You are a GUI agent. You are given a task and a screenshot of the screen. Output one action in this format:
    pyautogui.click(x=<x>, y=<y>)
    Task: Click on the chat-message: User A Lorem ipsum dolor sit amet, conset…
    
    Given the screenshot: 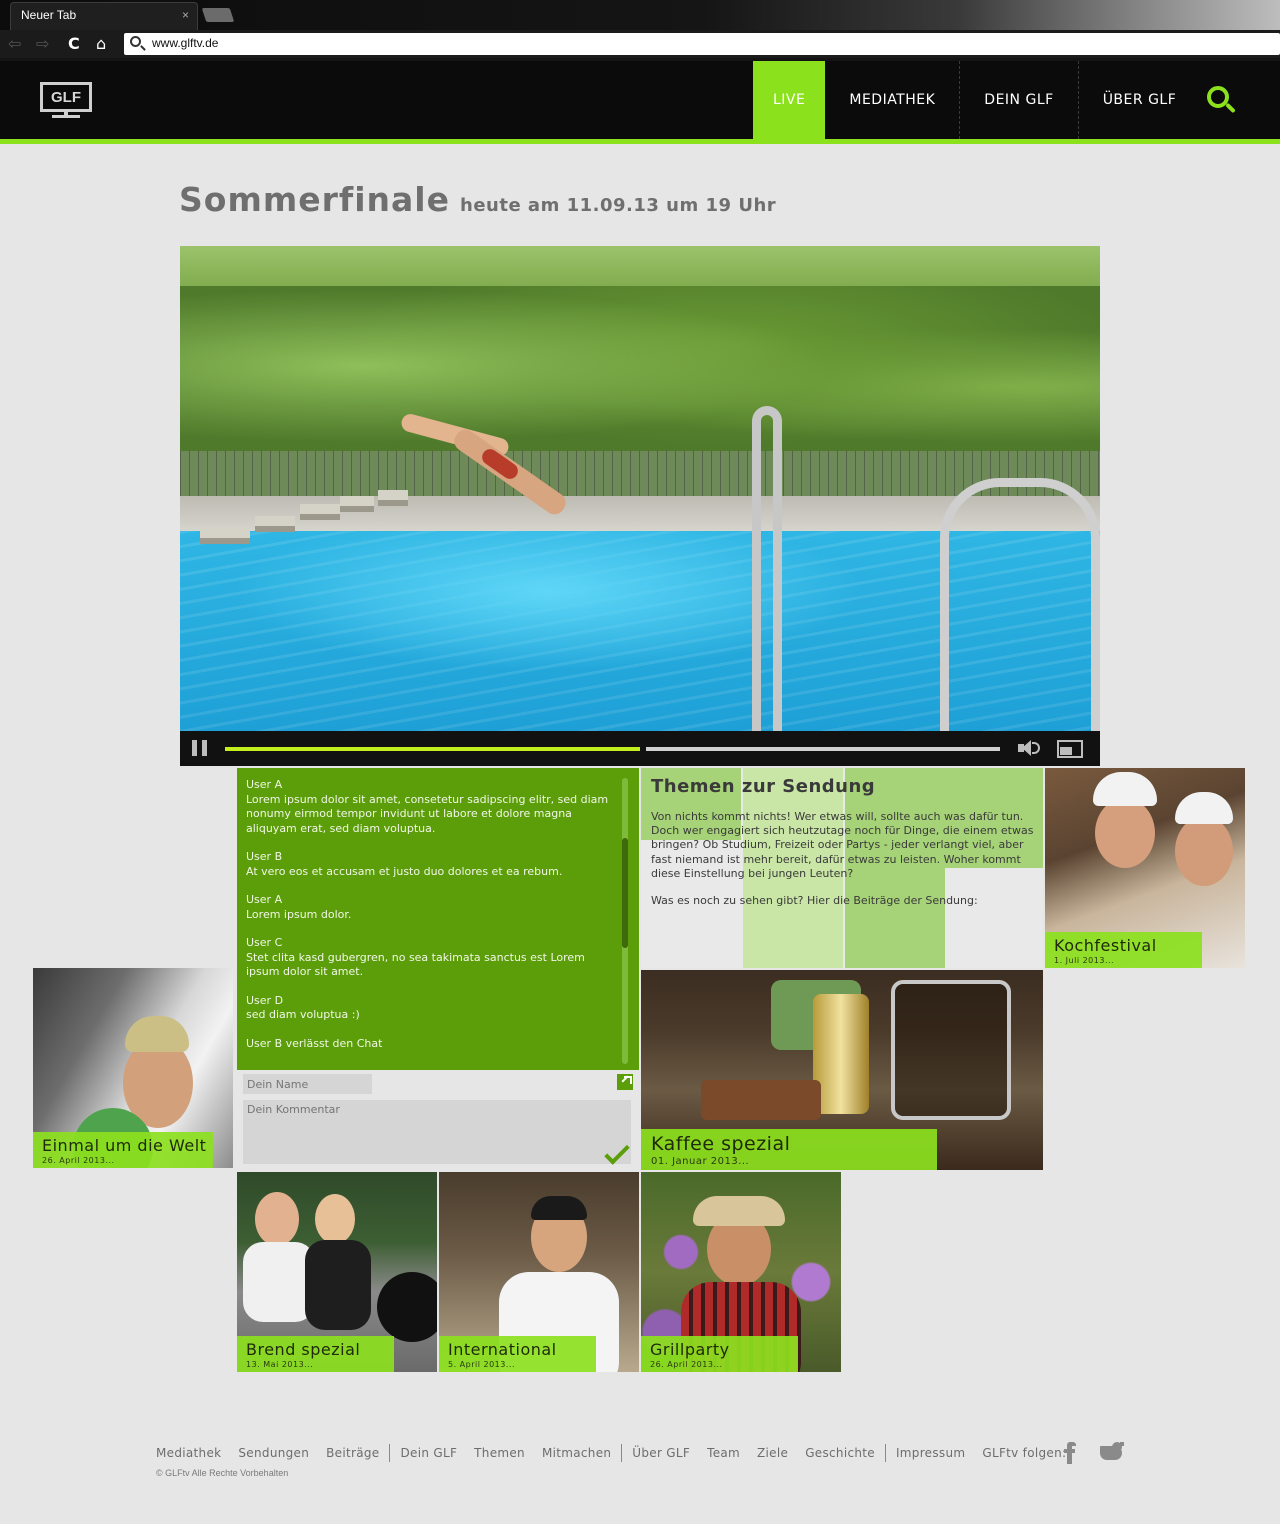 What is the action you would take?
    pyautogui.click(x=431, y=807)
    